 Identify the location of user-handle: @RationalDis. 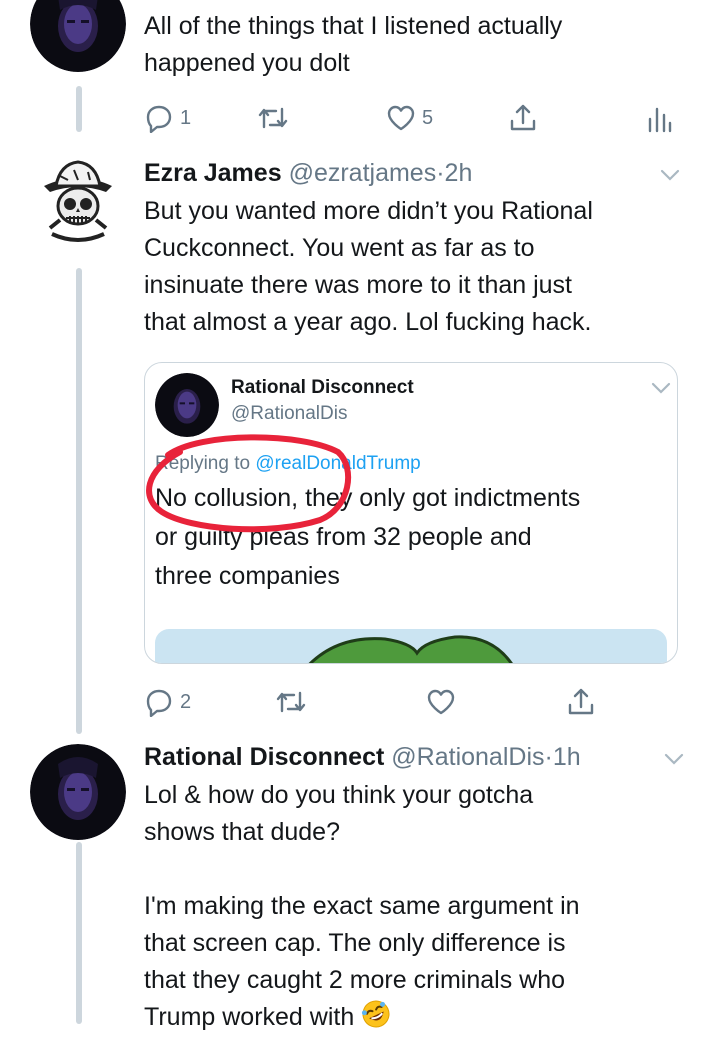
(467, 757).